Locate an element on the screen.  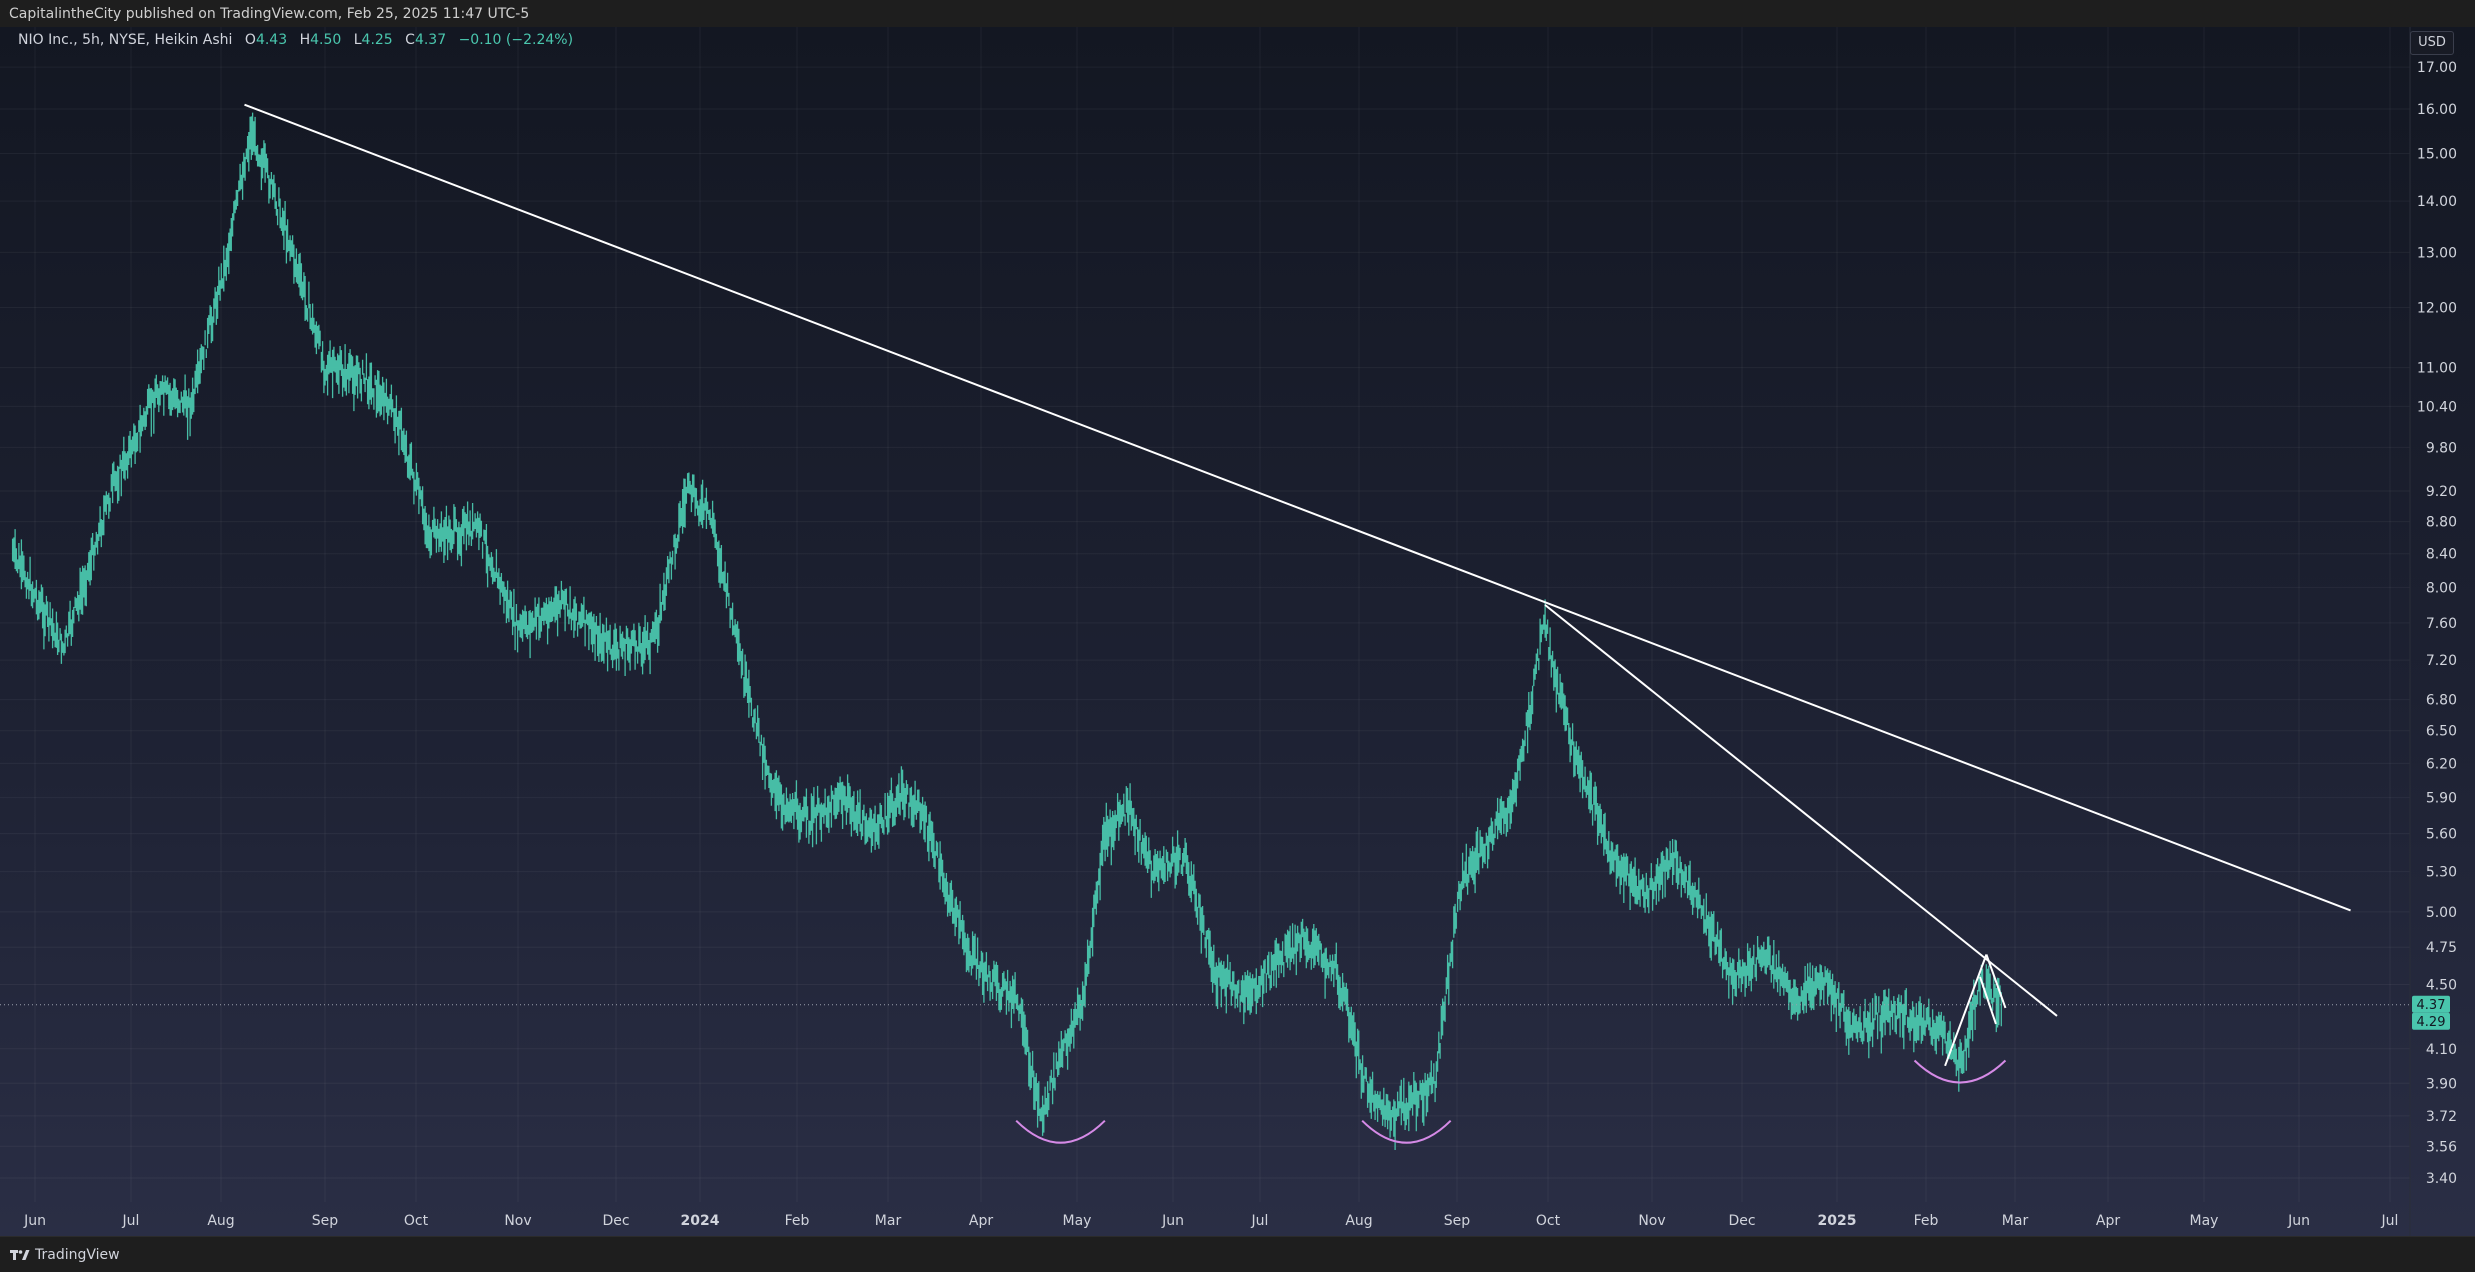
price-tick-label: 14.00 is located at coordinates (2437, 202).